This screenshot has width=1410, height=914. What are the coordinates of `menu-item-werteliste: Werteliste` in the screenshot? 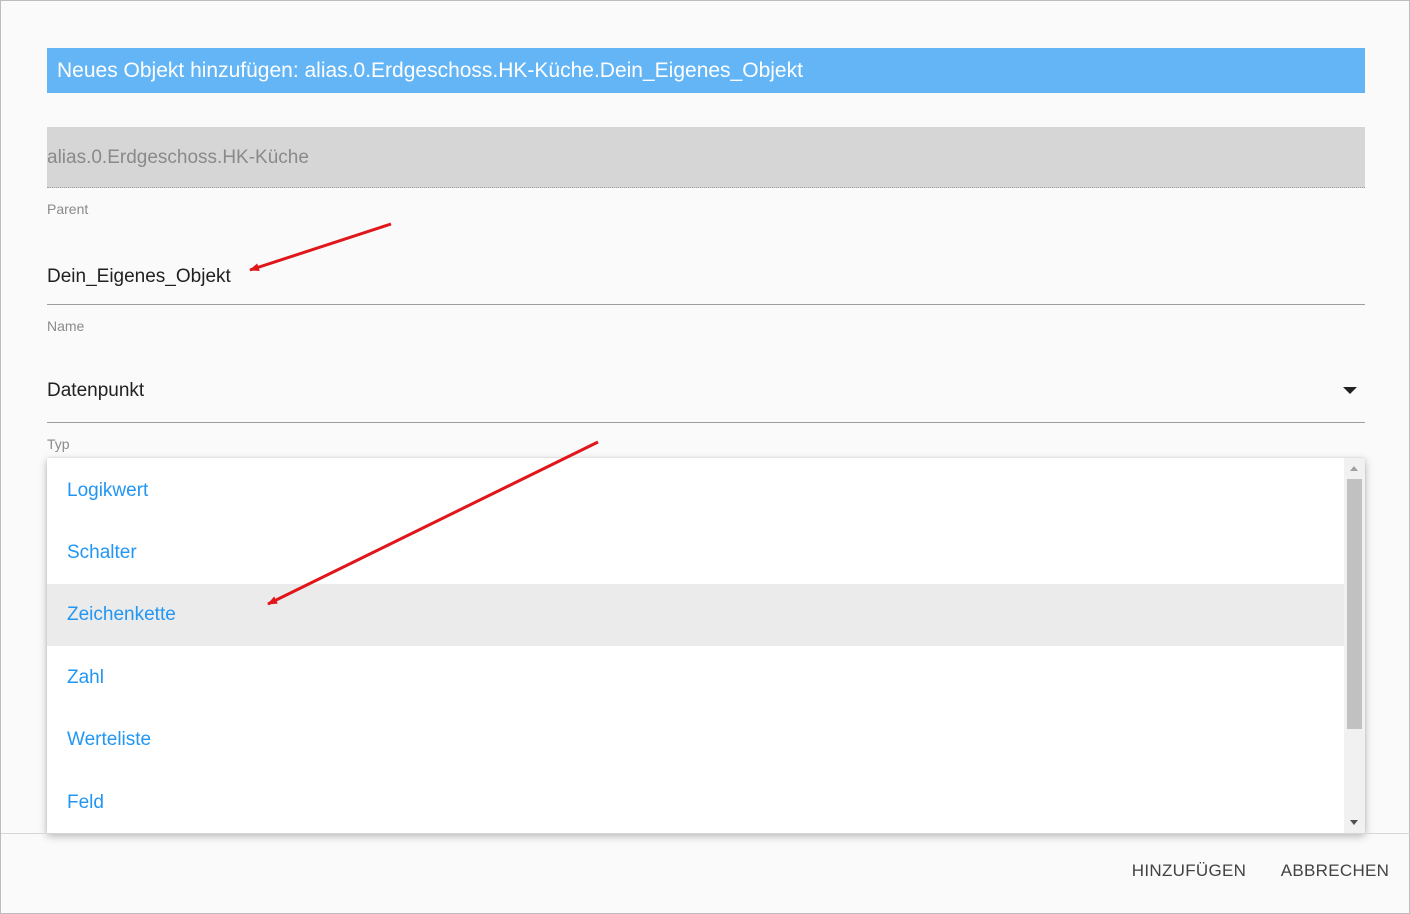 It's located at (695, 740).